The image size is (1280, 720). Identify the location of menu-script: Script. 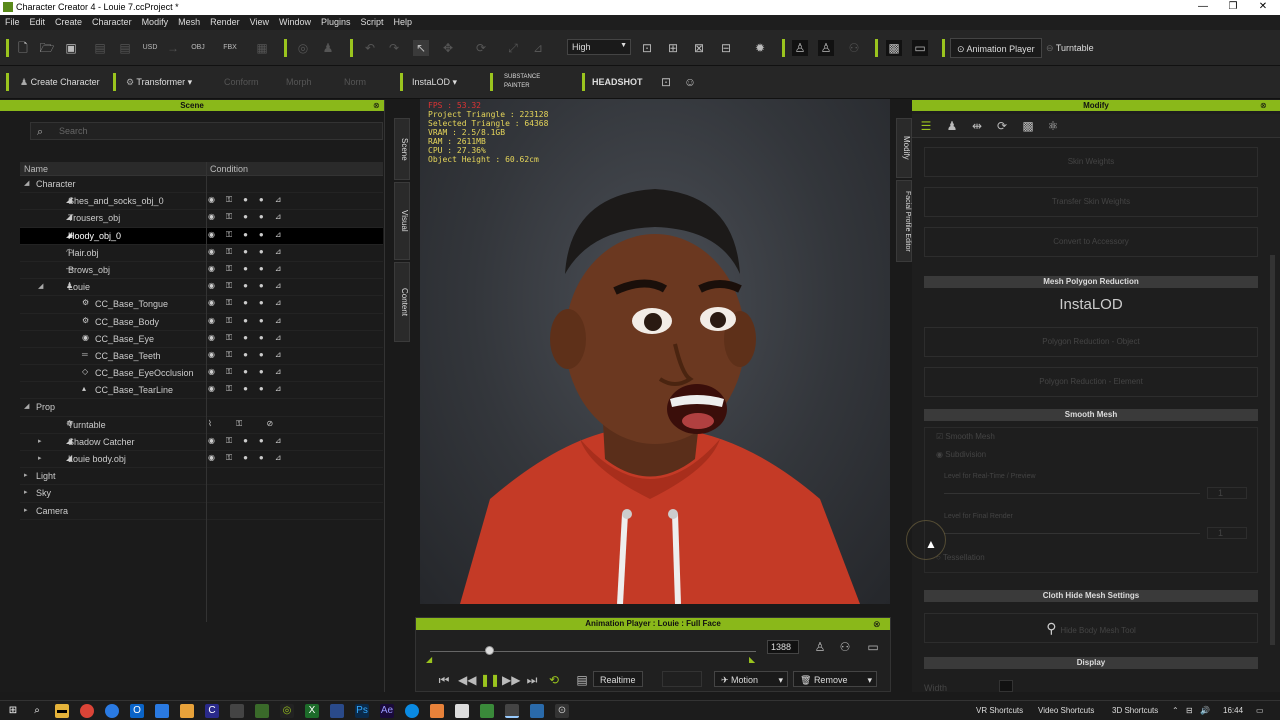
(372, 22).